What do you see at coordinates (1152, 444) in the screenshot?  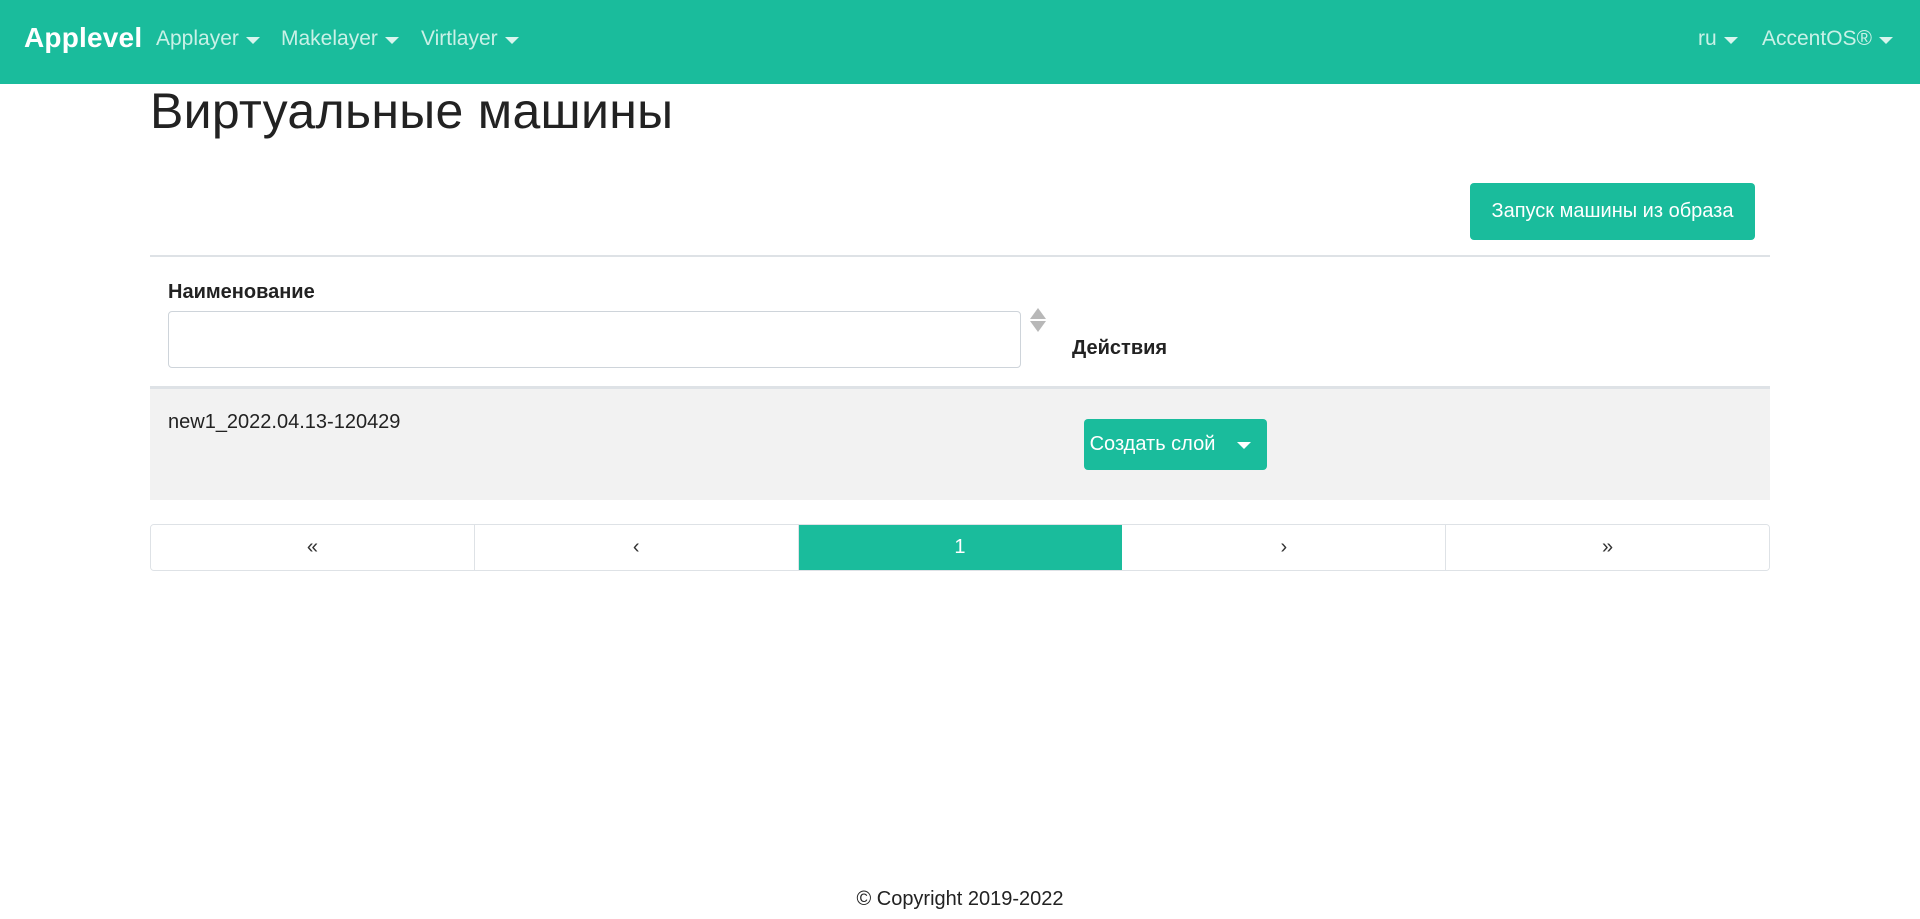 I see `create-layer-button: Создать слой` at bounding box center [1152, 444].